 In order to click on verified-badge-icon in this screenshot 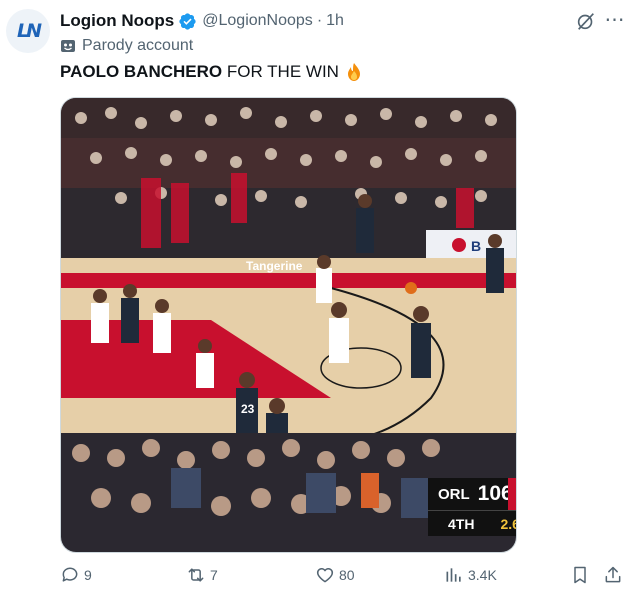, I will do `click(187, 21)`.